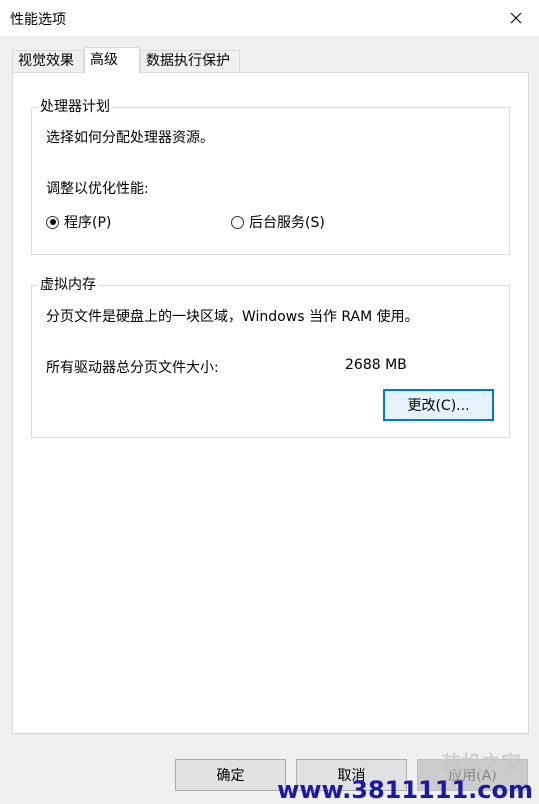 This screenshot has width=539, height=804. What do you see at coordinates (237, 222) in the screenshot?
I see `radio-background-indicator` at bounding box center [237, 222].